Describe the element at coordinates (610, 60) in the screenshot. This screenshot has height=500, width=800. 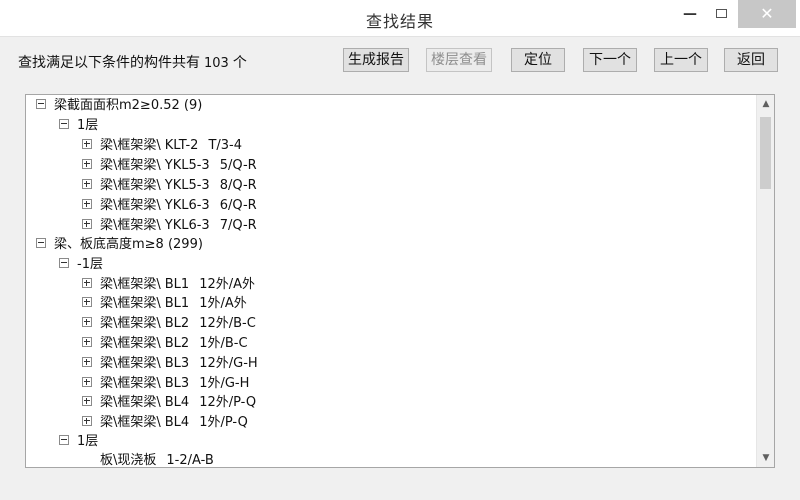
I see `next-button: 下一个` at that location.